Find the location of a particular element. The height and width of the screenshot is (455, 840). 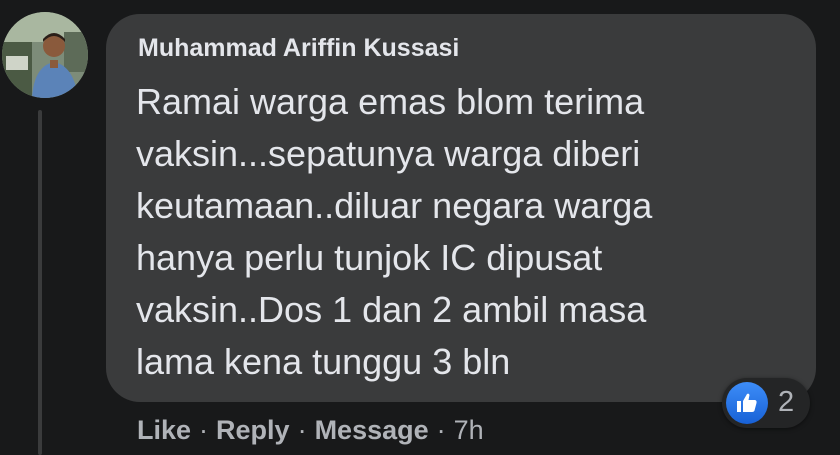

avatar-photo is located at coordinates (45, 55).